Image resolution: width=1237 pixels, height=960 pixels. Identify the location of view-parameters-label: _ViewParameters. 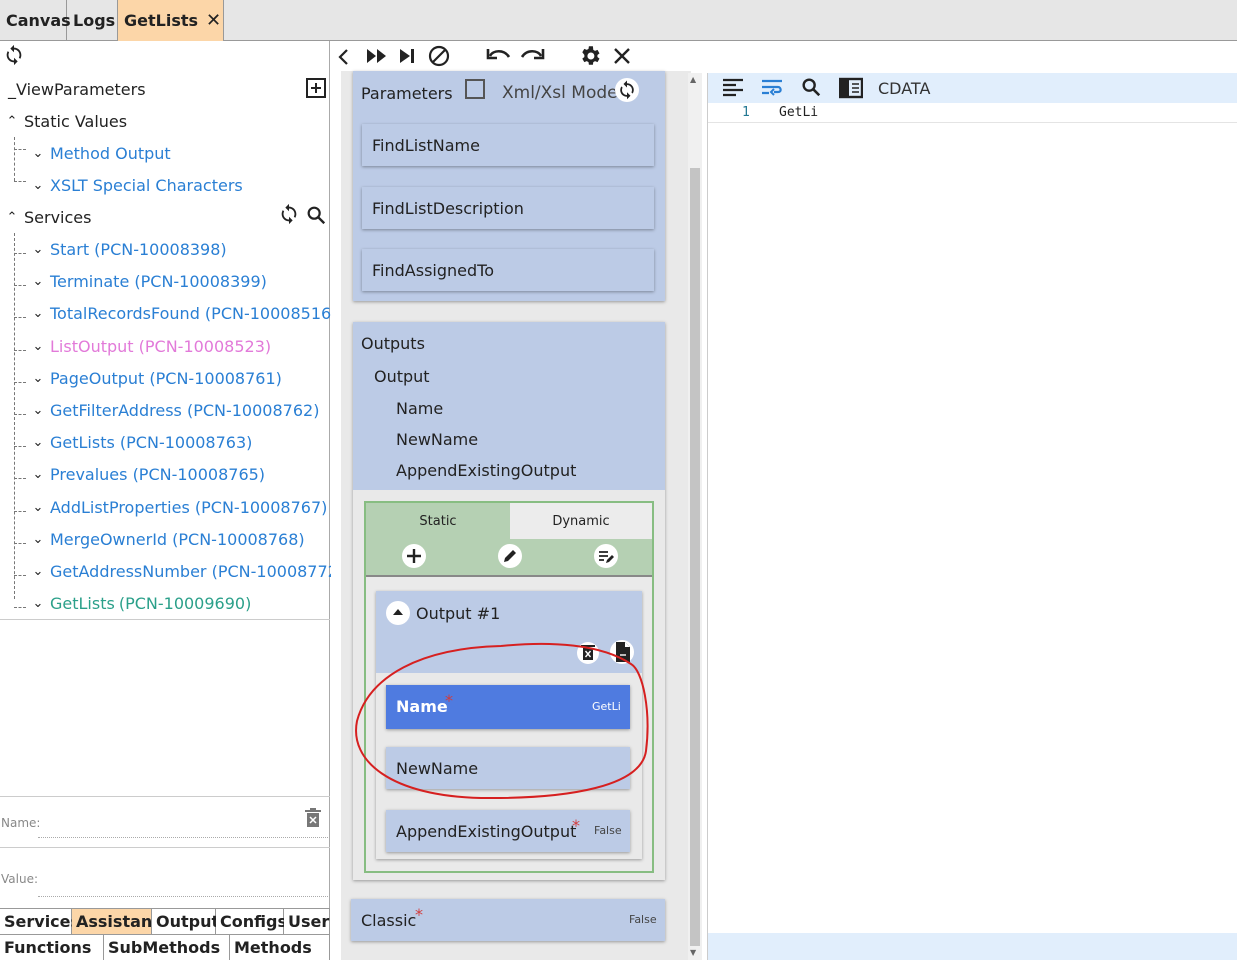
(77, 89).